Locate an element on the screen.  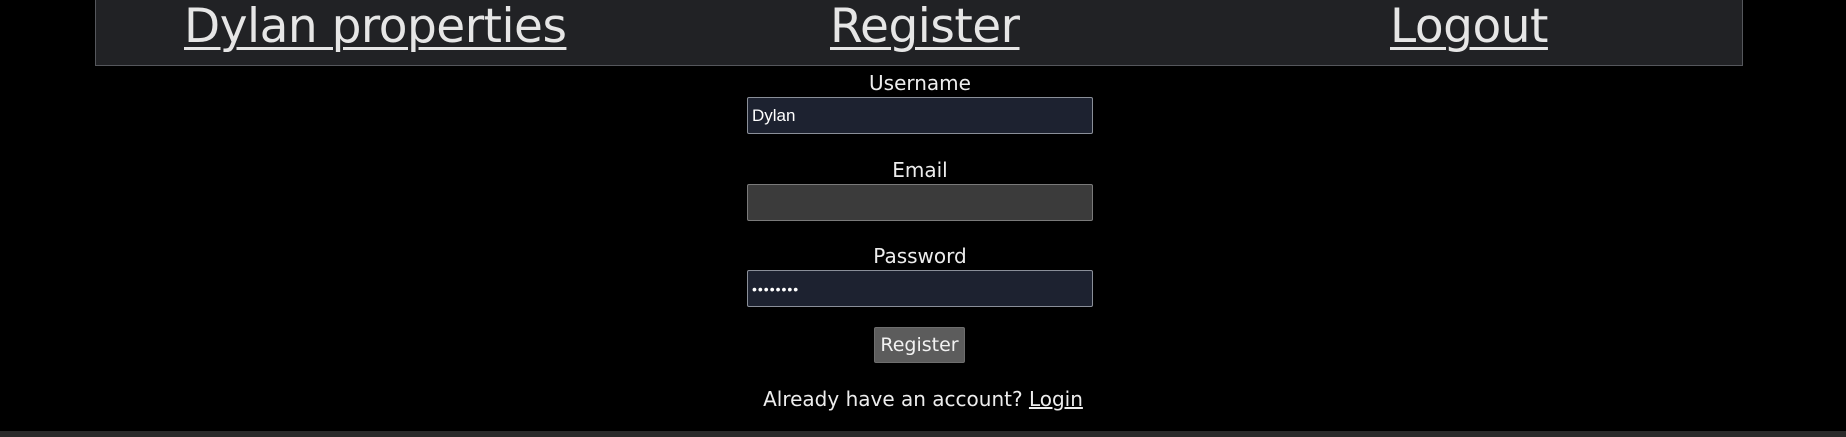
login-prompt-text: Already have an account? is located at coordinates (896, 399).